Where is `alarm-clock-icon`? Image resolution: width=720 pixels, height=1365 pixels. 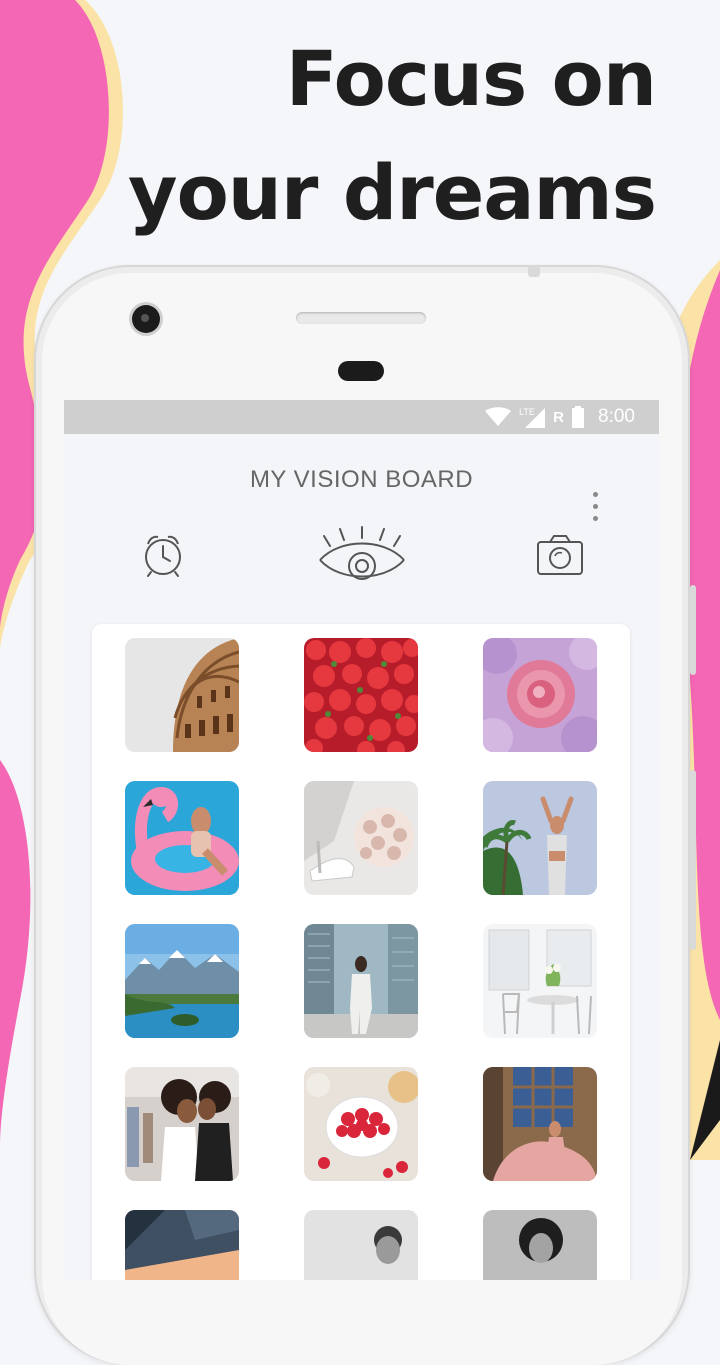 alarm-clock-icon is located at coordinates (163, 555).